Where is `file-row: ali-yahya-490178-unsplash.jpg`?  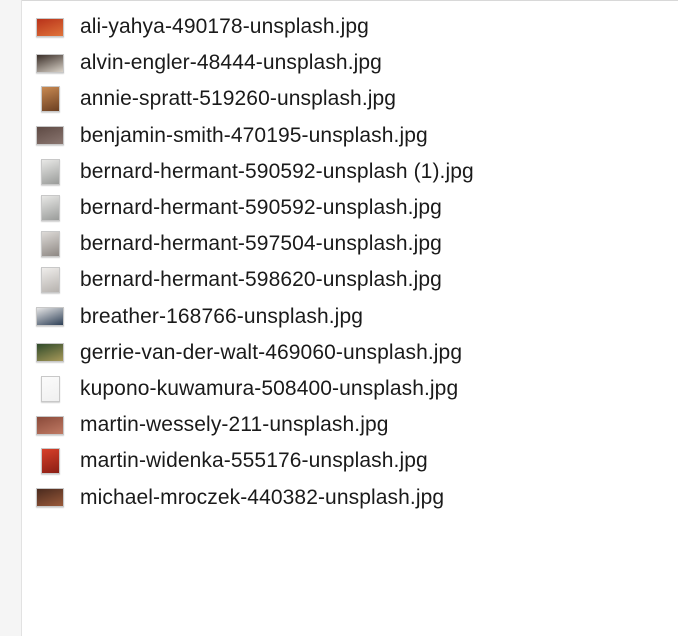
file-row: ali-yahya-490178-unsplash.jpg is located at coordinates (350, 27).